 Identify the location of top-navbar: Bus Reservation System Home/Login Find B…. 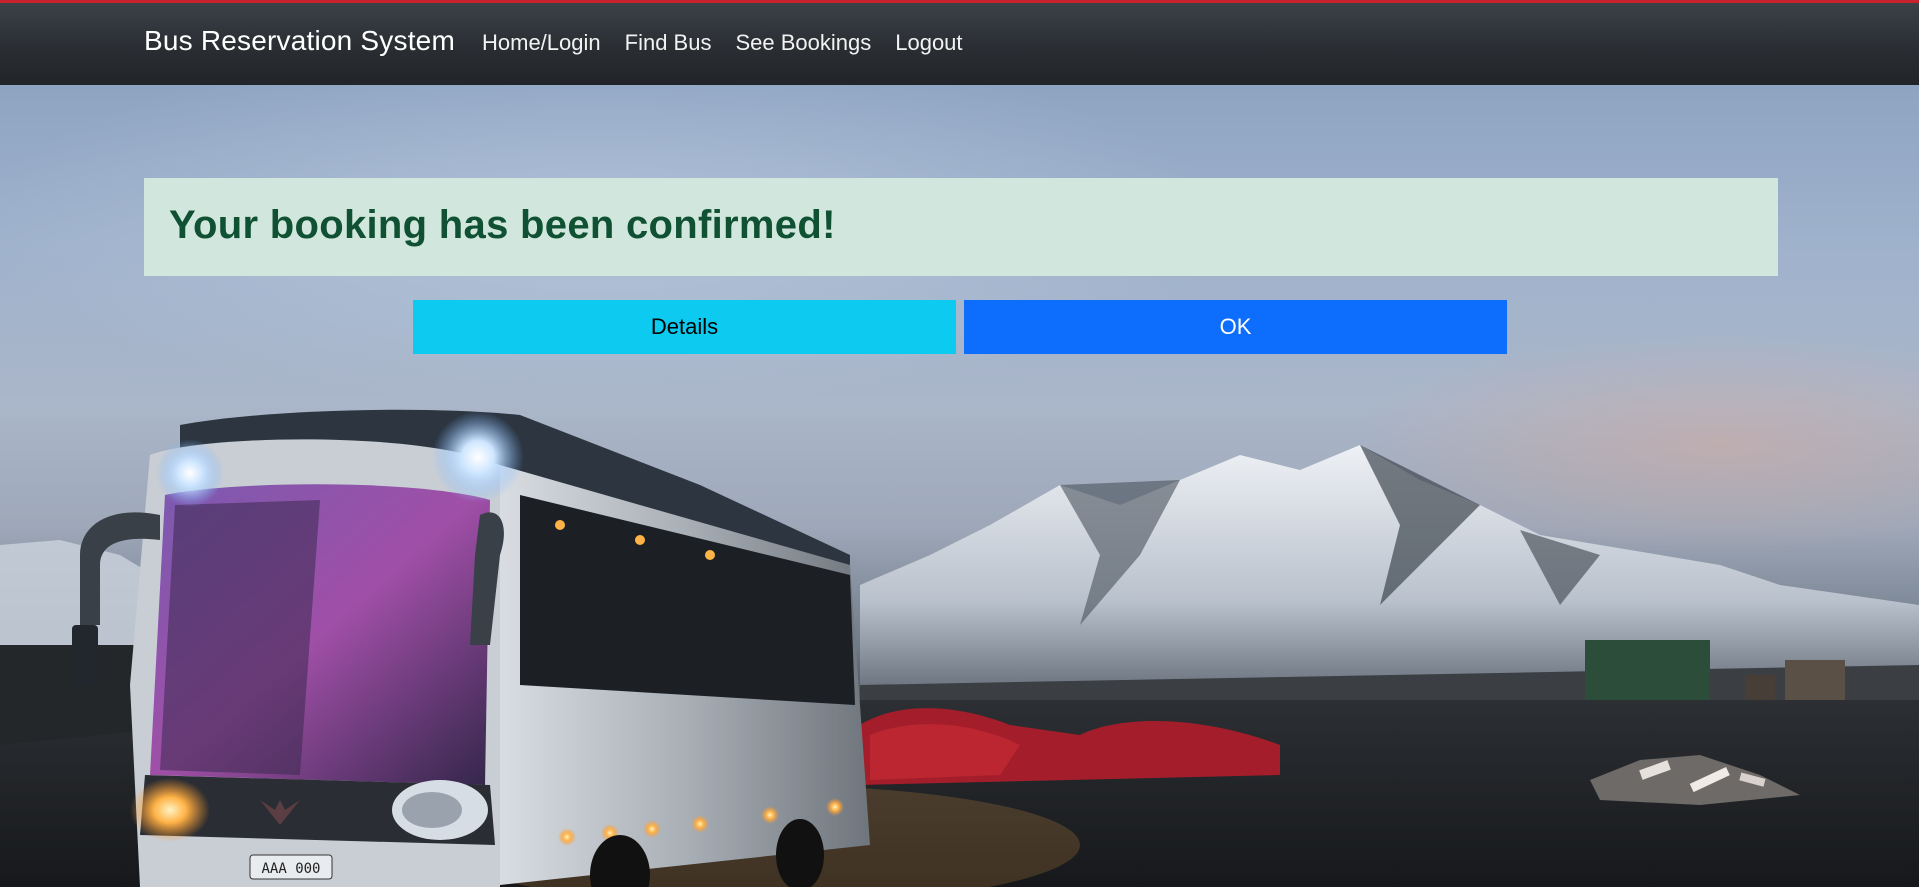
(959, 42).